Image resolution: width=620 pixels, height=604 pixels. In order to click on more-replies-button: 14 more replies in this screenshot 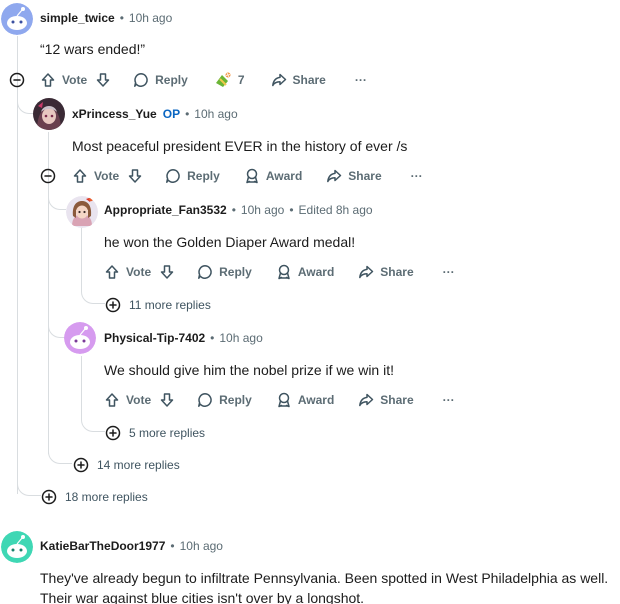, I will do `click(126, 465)`.